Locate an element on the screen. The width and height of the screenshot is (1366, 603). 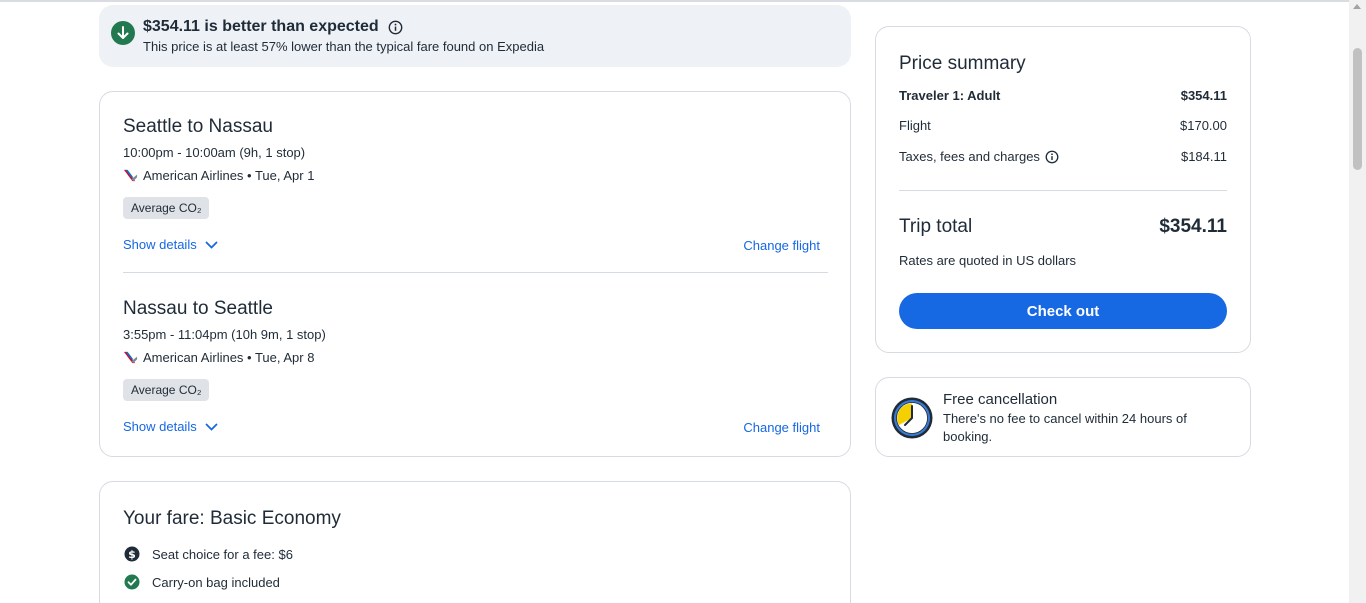
check-out-button: Check out is located at coordinates (1063, 311).